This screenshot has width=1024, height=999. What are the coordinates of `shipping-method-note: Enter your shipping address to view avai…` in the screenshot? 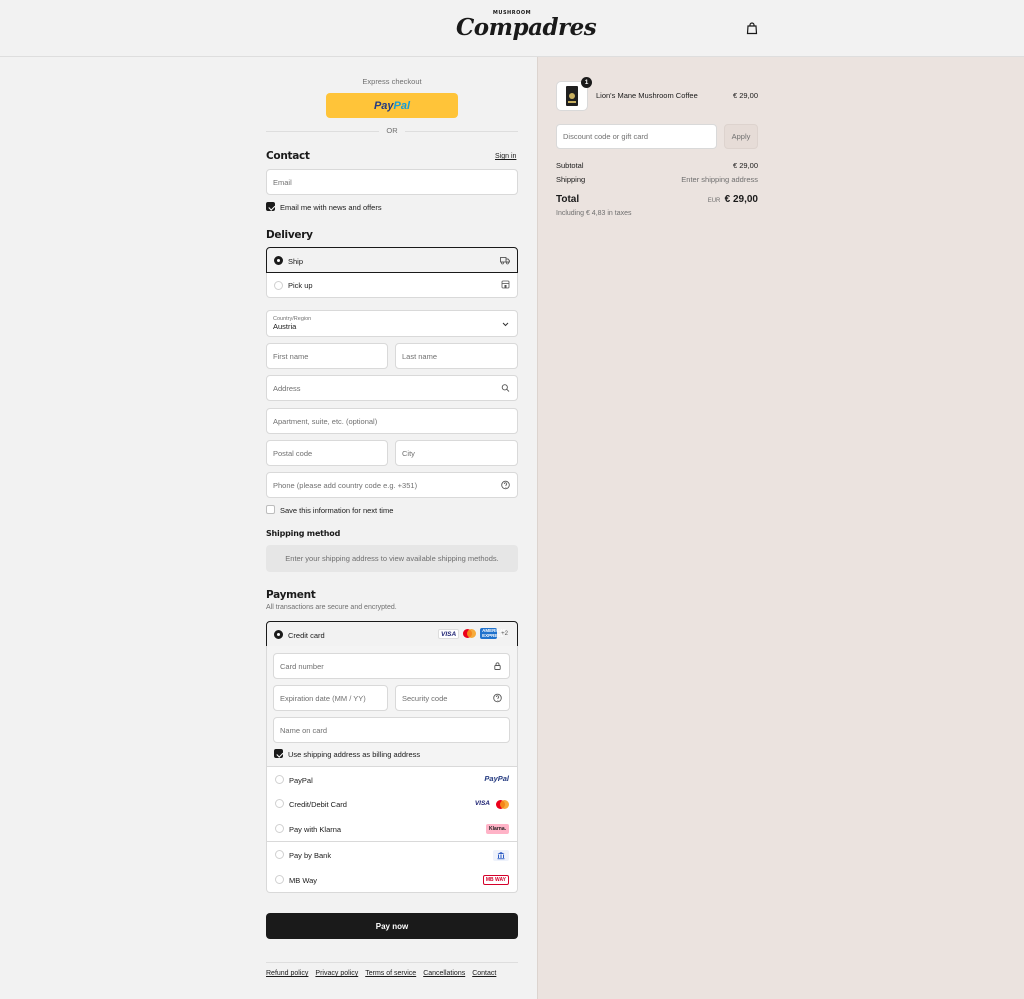 It's located at (392, 558).